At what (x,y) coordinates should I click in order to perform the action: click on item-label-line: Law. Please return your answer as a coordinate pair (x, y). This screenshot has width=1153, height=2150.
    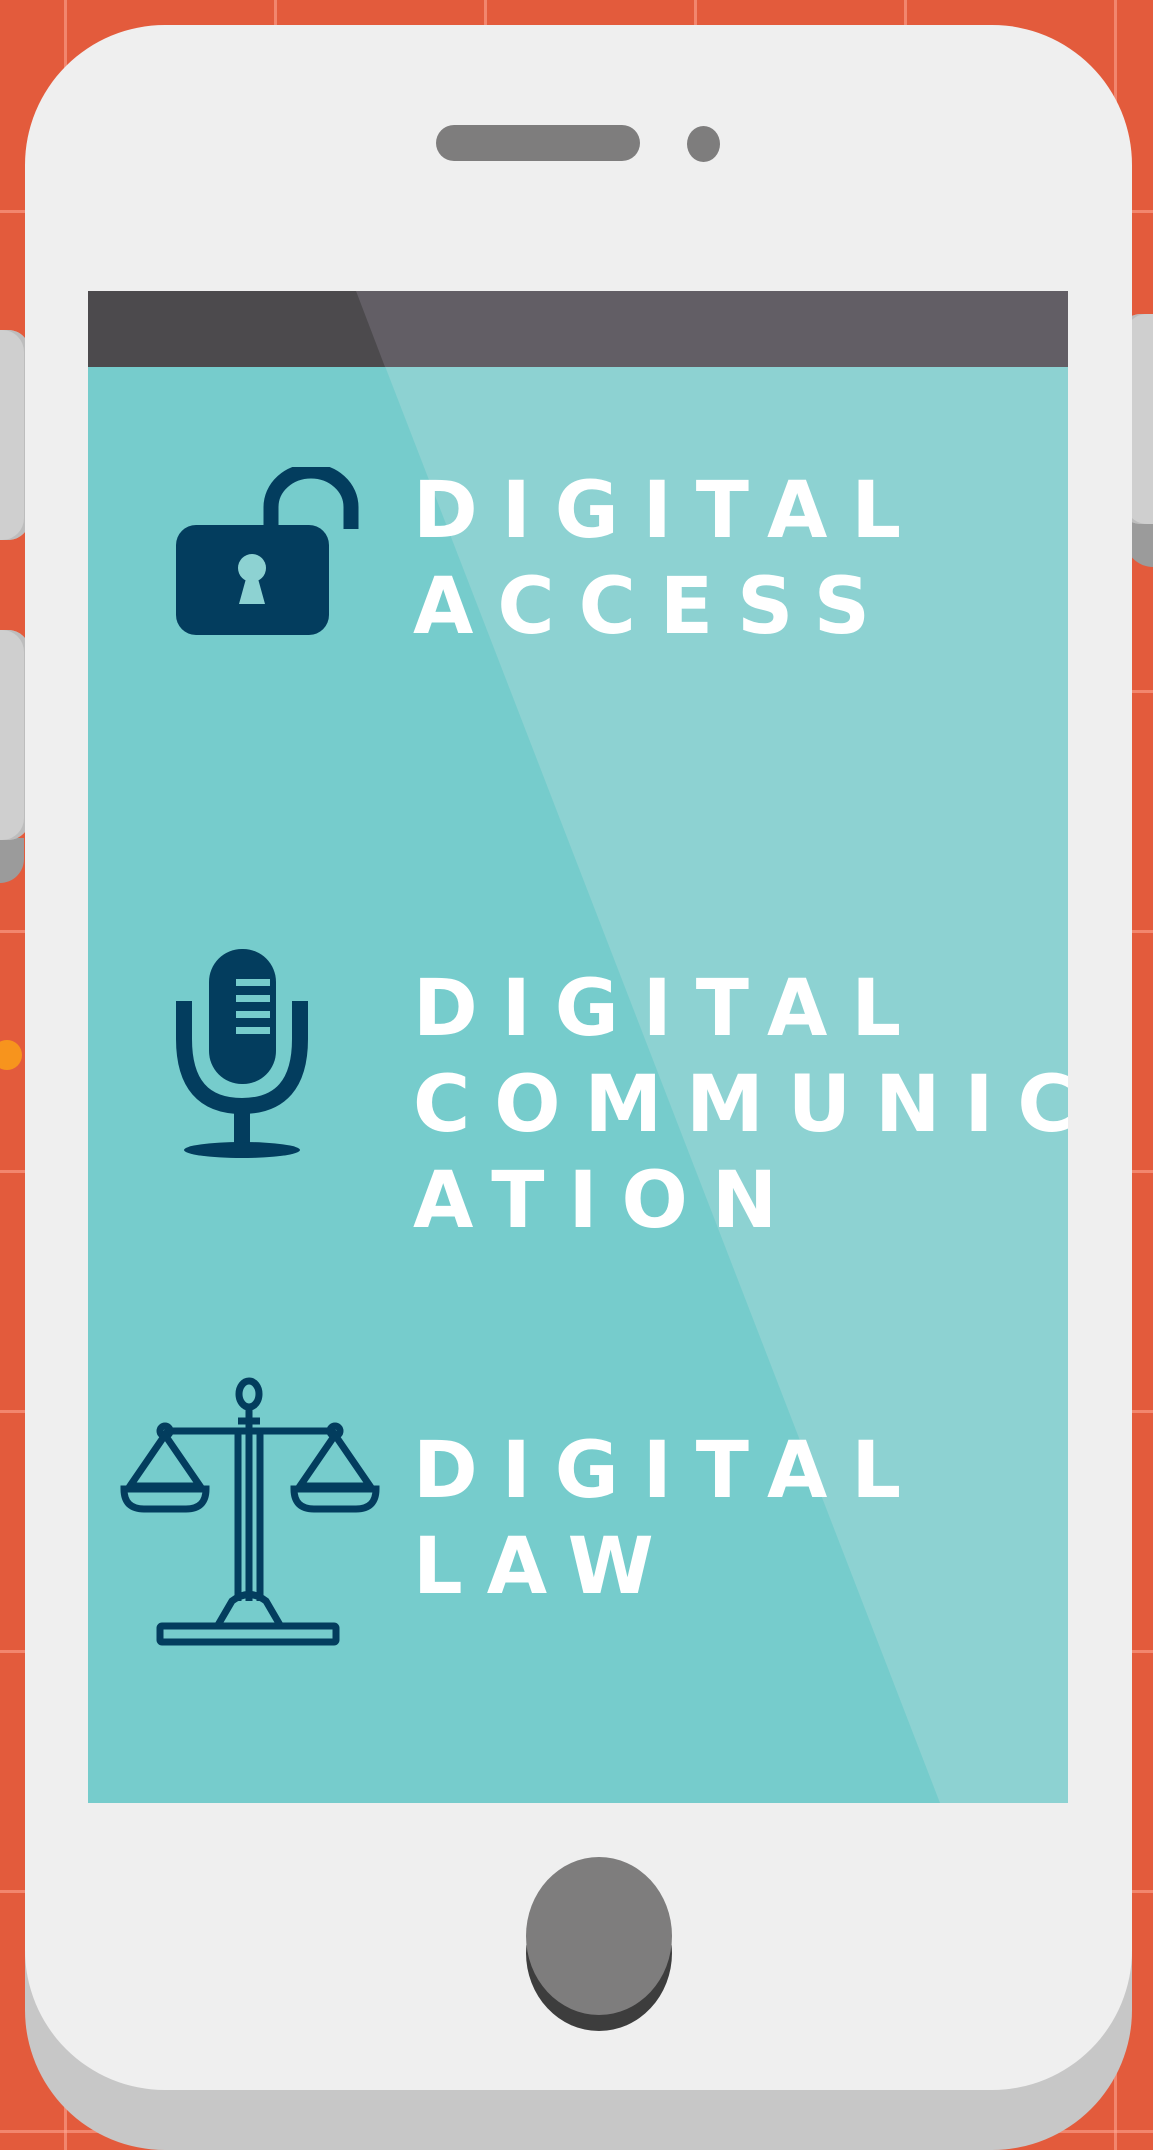
    Looking at the image, I should click on (545, 1567).